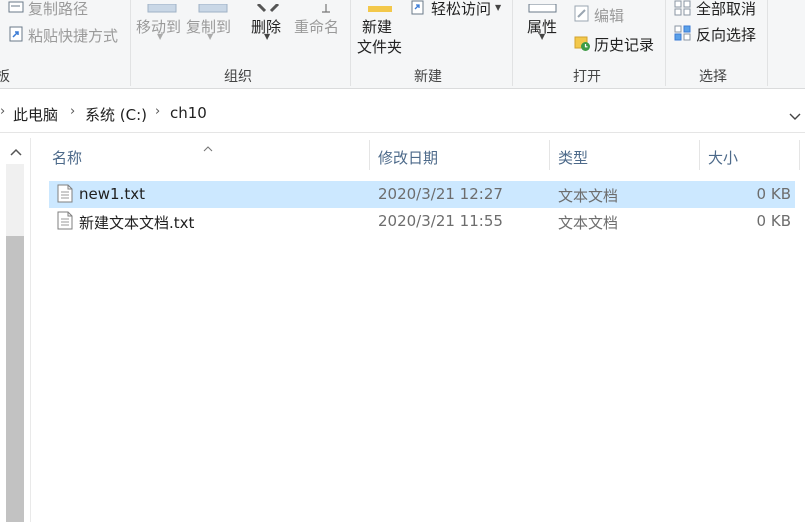 The image size is (805, 522). What do you see at coordinates (268, 6) in the screenshot?
I see `delete-icon` at bounding box center [268, 6].